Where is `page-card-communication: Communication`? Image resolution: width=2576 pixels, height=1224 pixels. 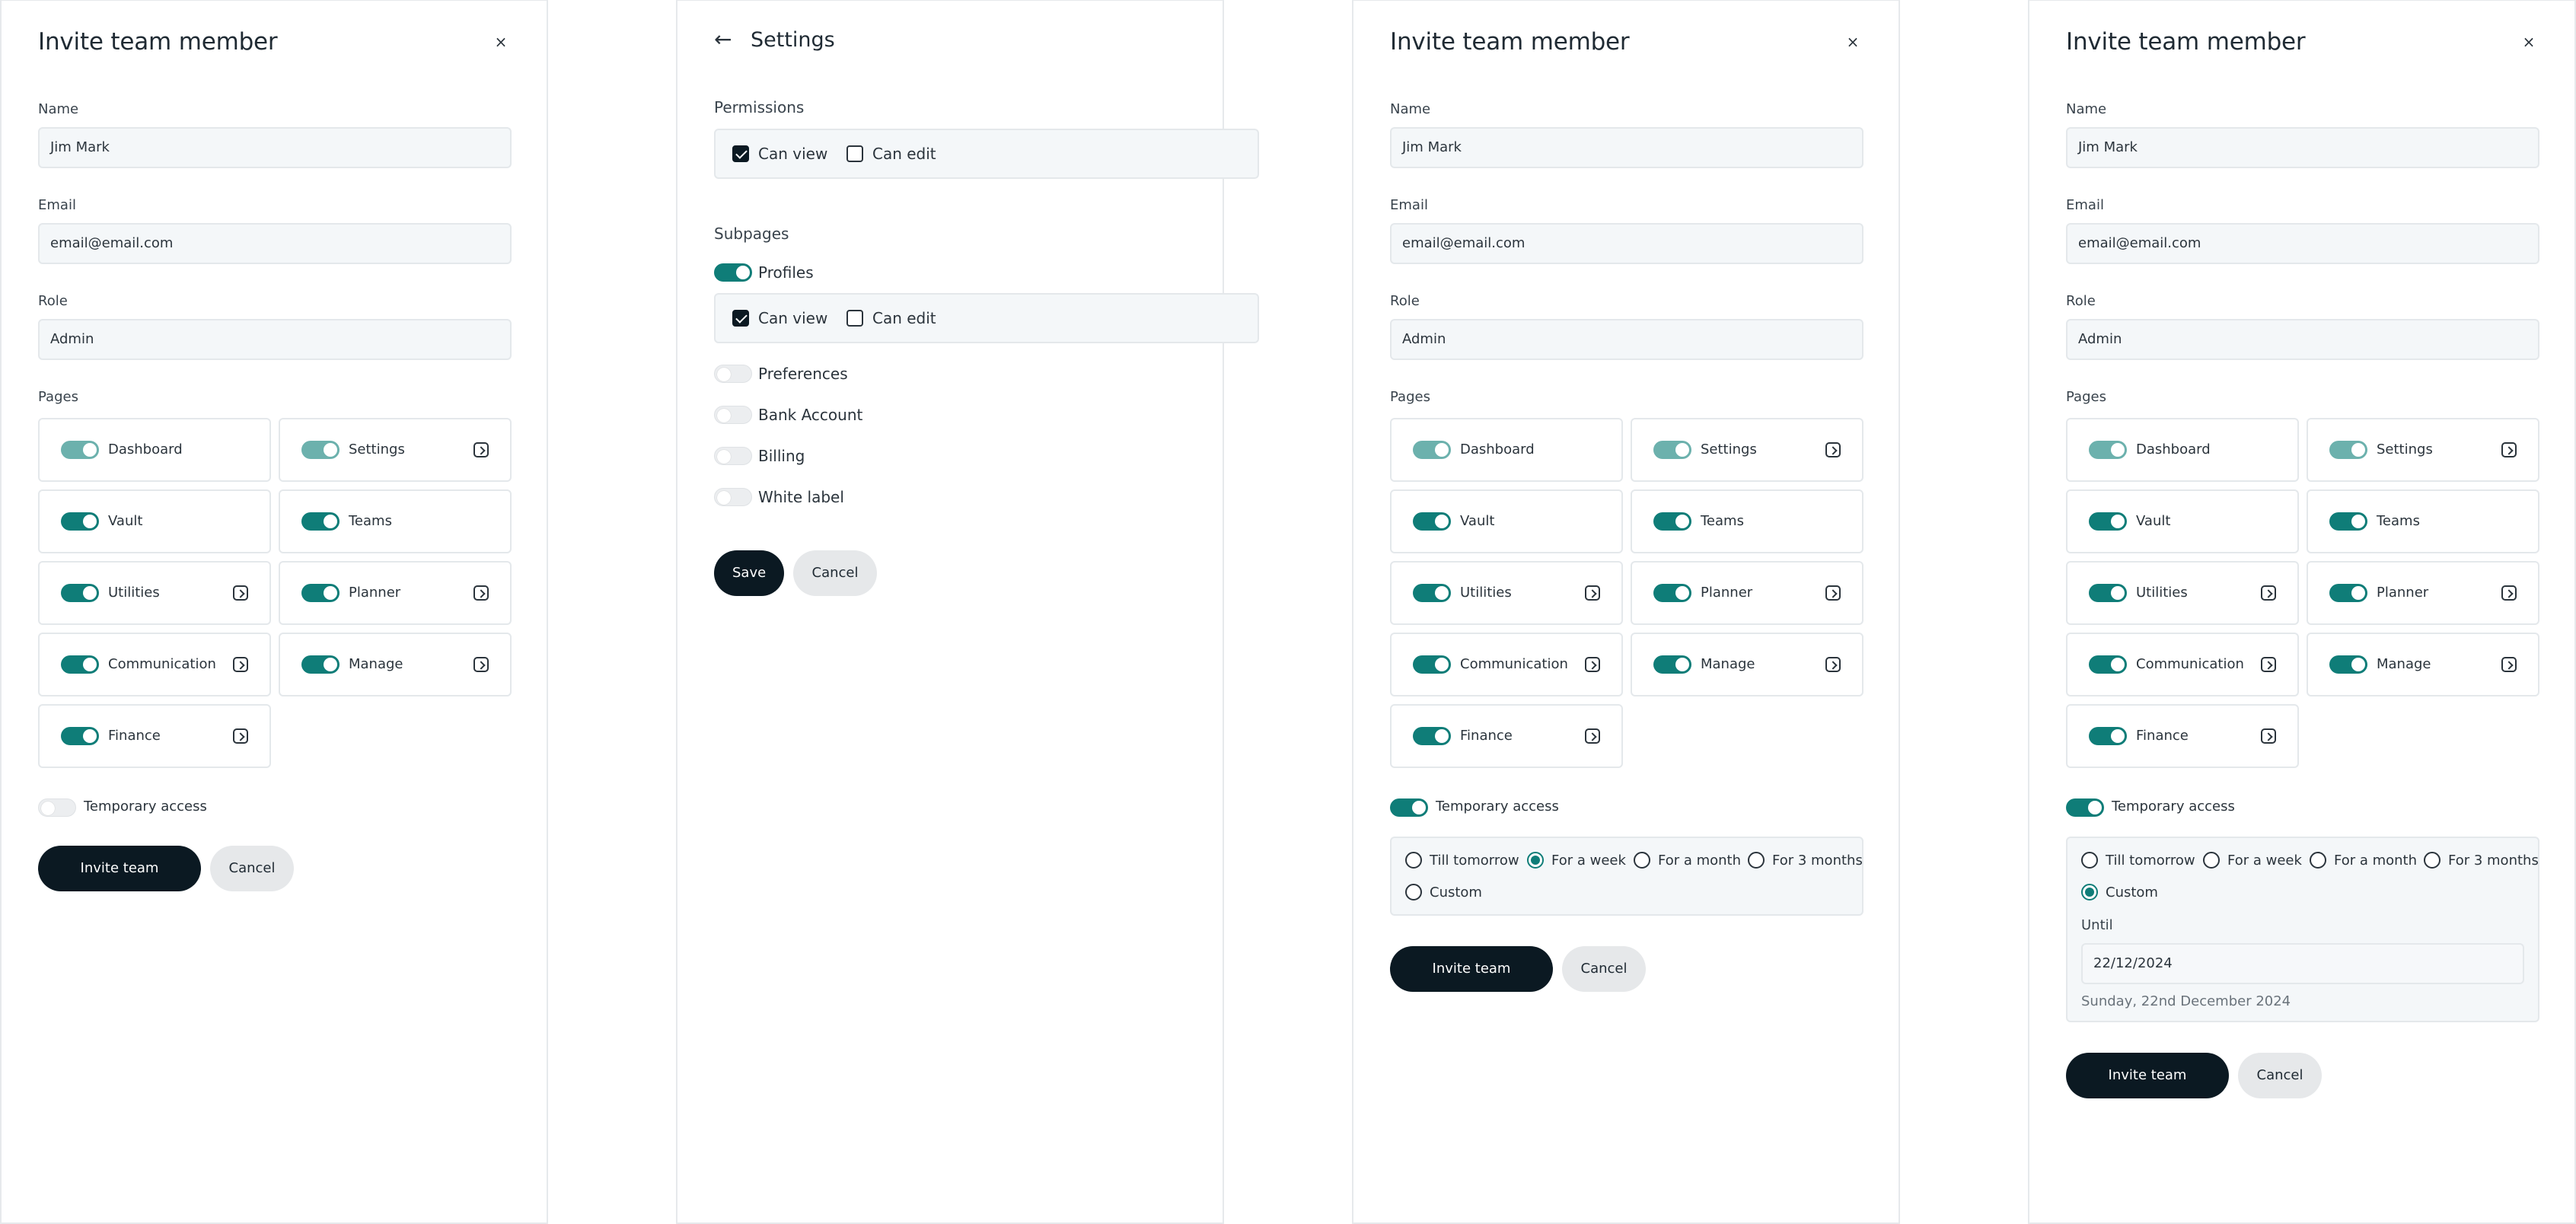 page-card-communication: Communication is located at coordinates (2182, 664).